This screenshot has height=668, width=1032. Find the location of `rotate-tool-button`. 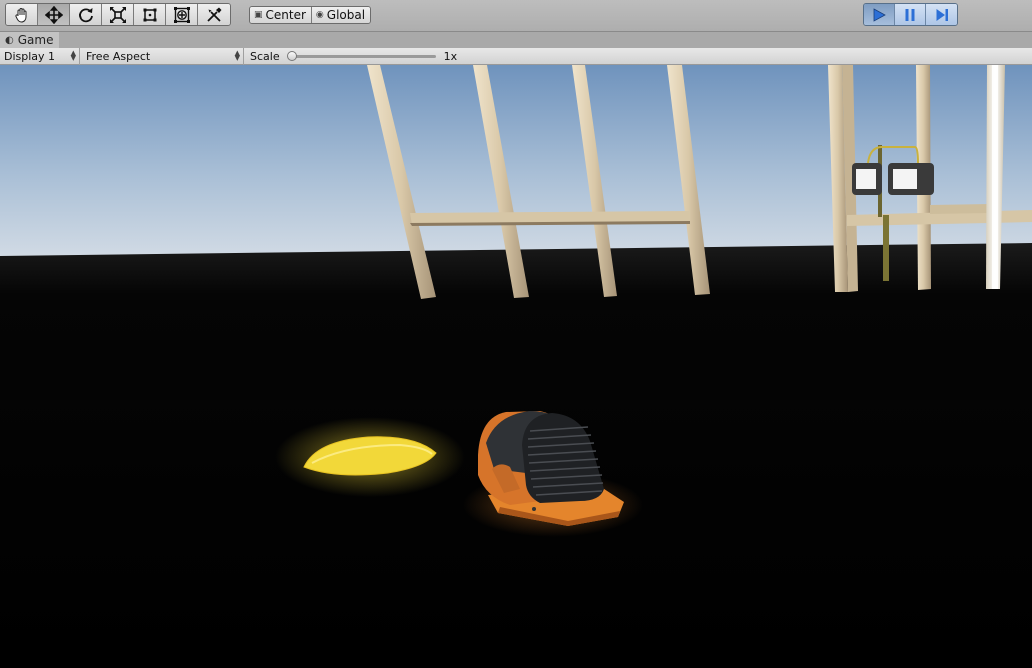

rotate-tool-button is located at coordinates (86, 14).